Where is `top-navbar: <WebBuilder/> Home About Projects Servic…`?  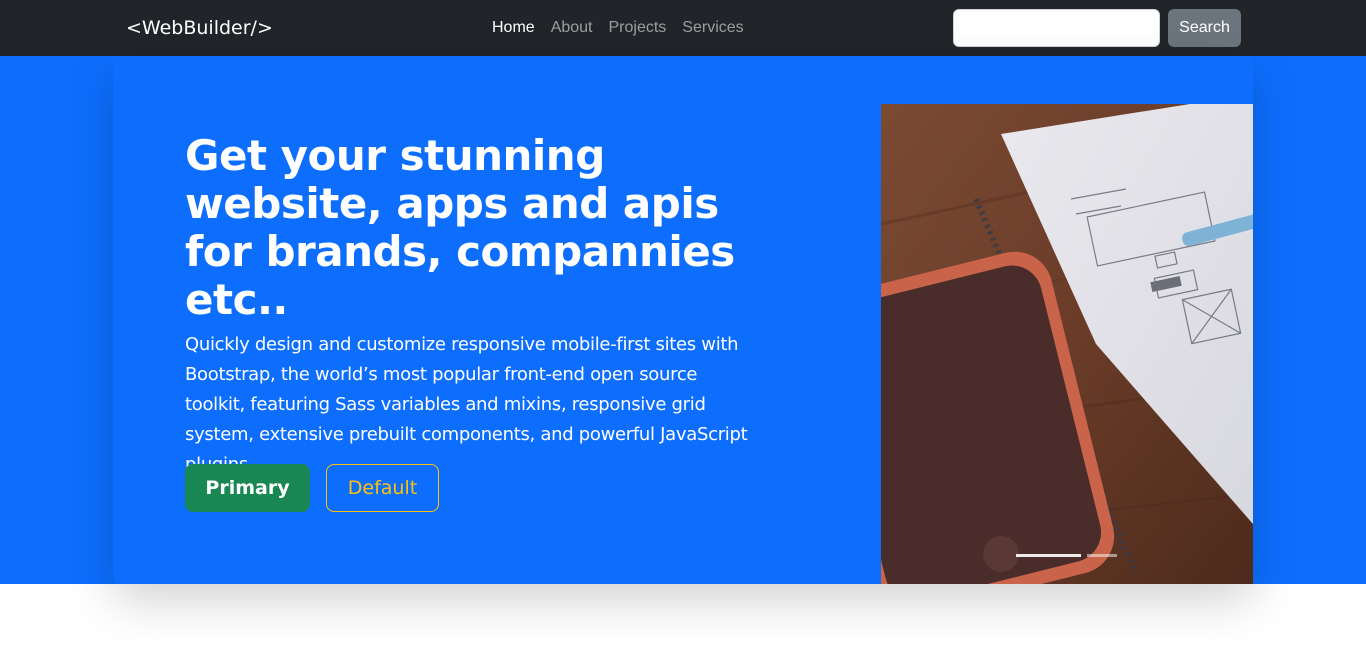
top-navbar: <WebBuilder/> Home About Projects Servic… is located at coordinates (683, 28).